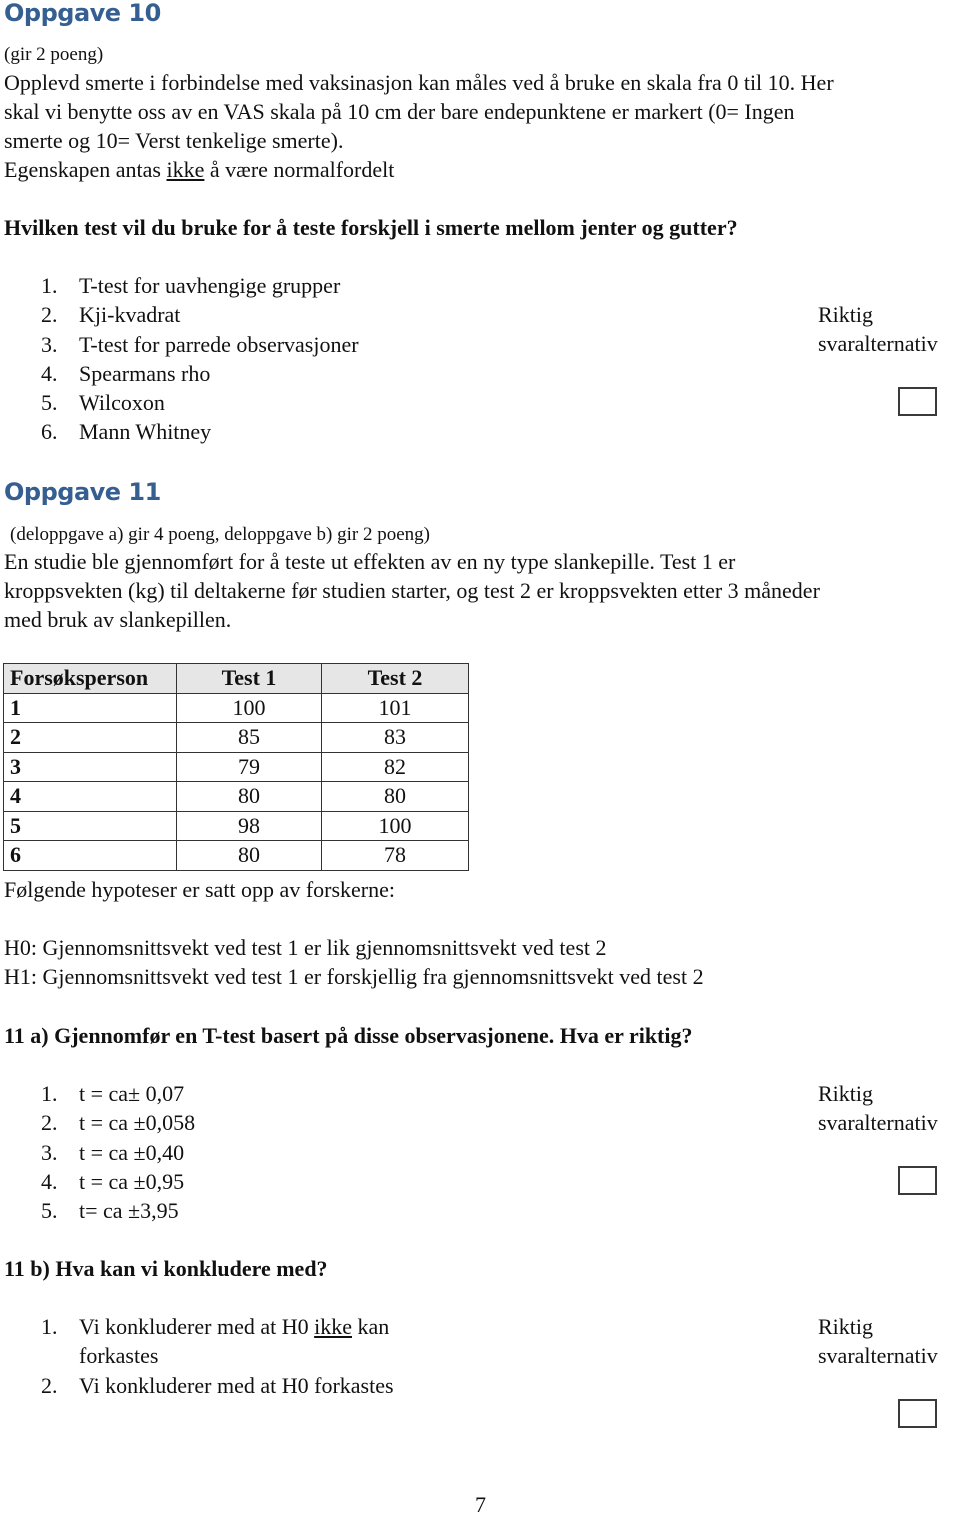 This screenshot has width=960, height=1519. What do you see at coordinates (85, 169) in the screenshot?
I see `q10-assumption-pre: Egenskapen antas` at bounding box center [85, 169].